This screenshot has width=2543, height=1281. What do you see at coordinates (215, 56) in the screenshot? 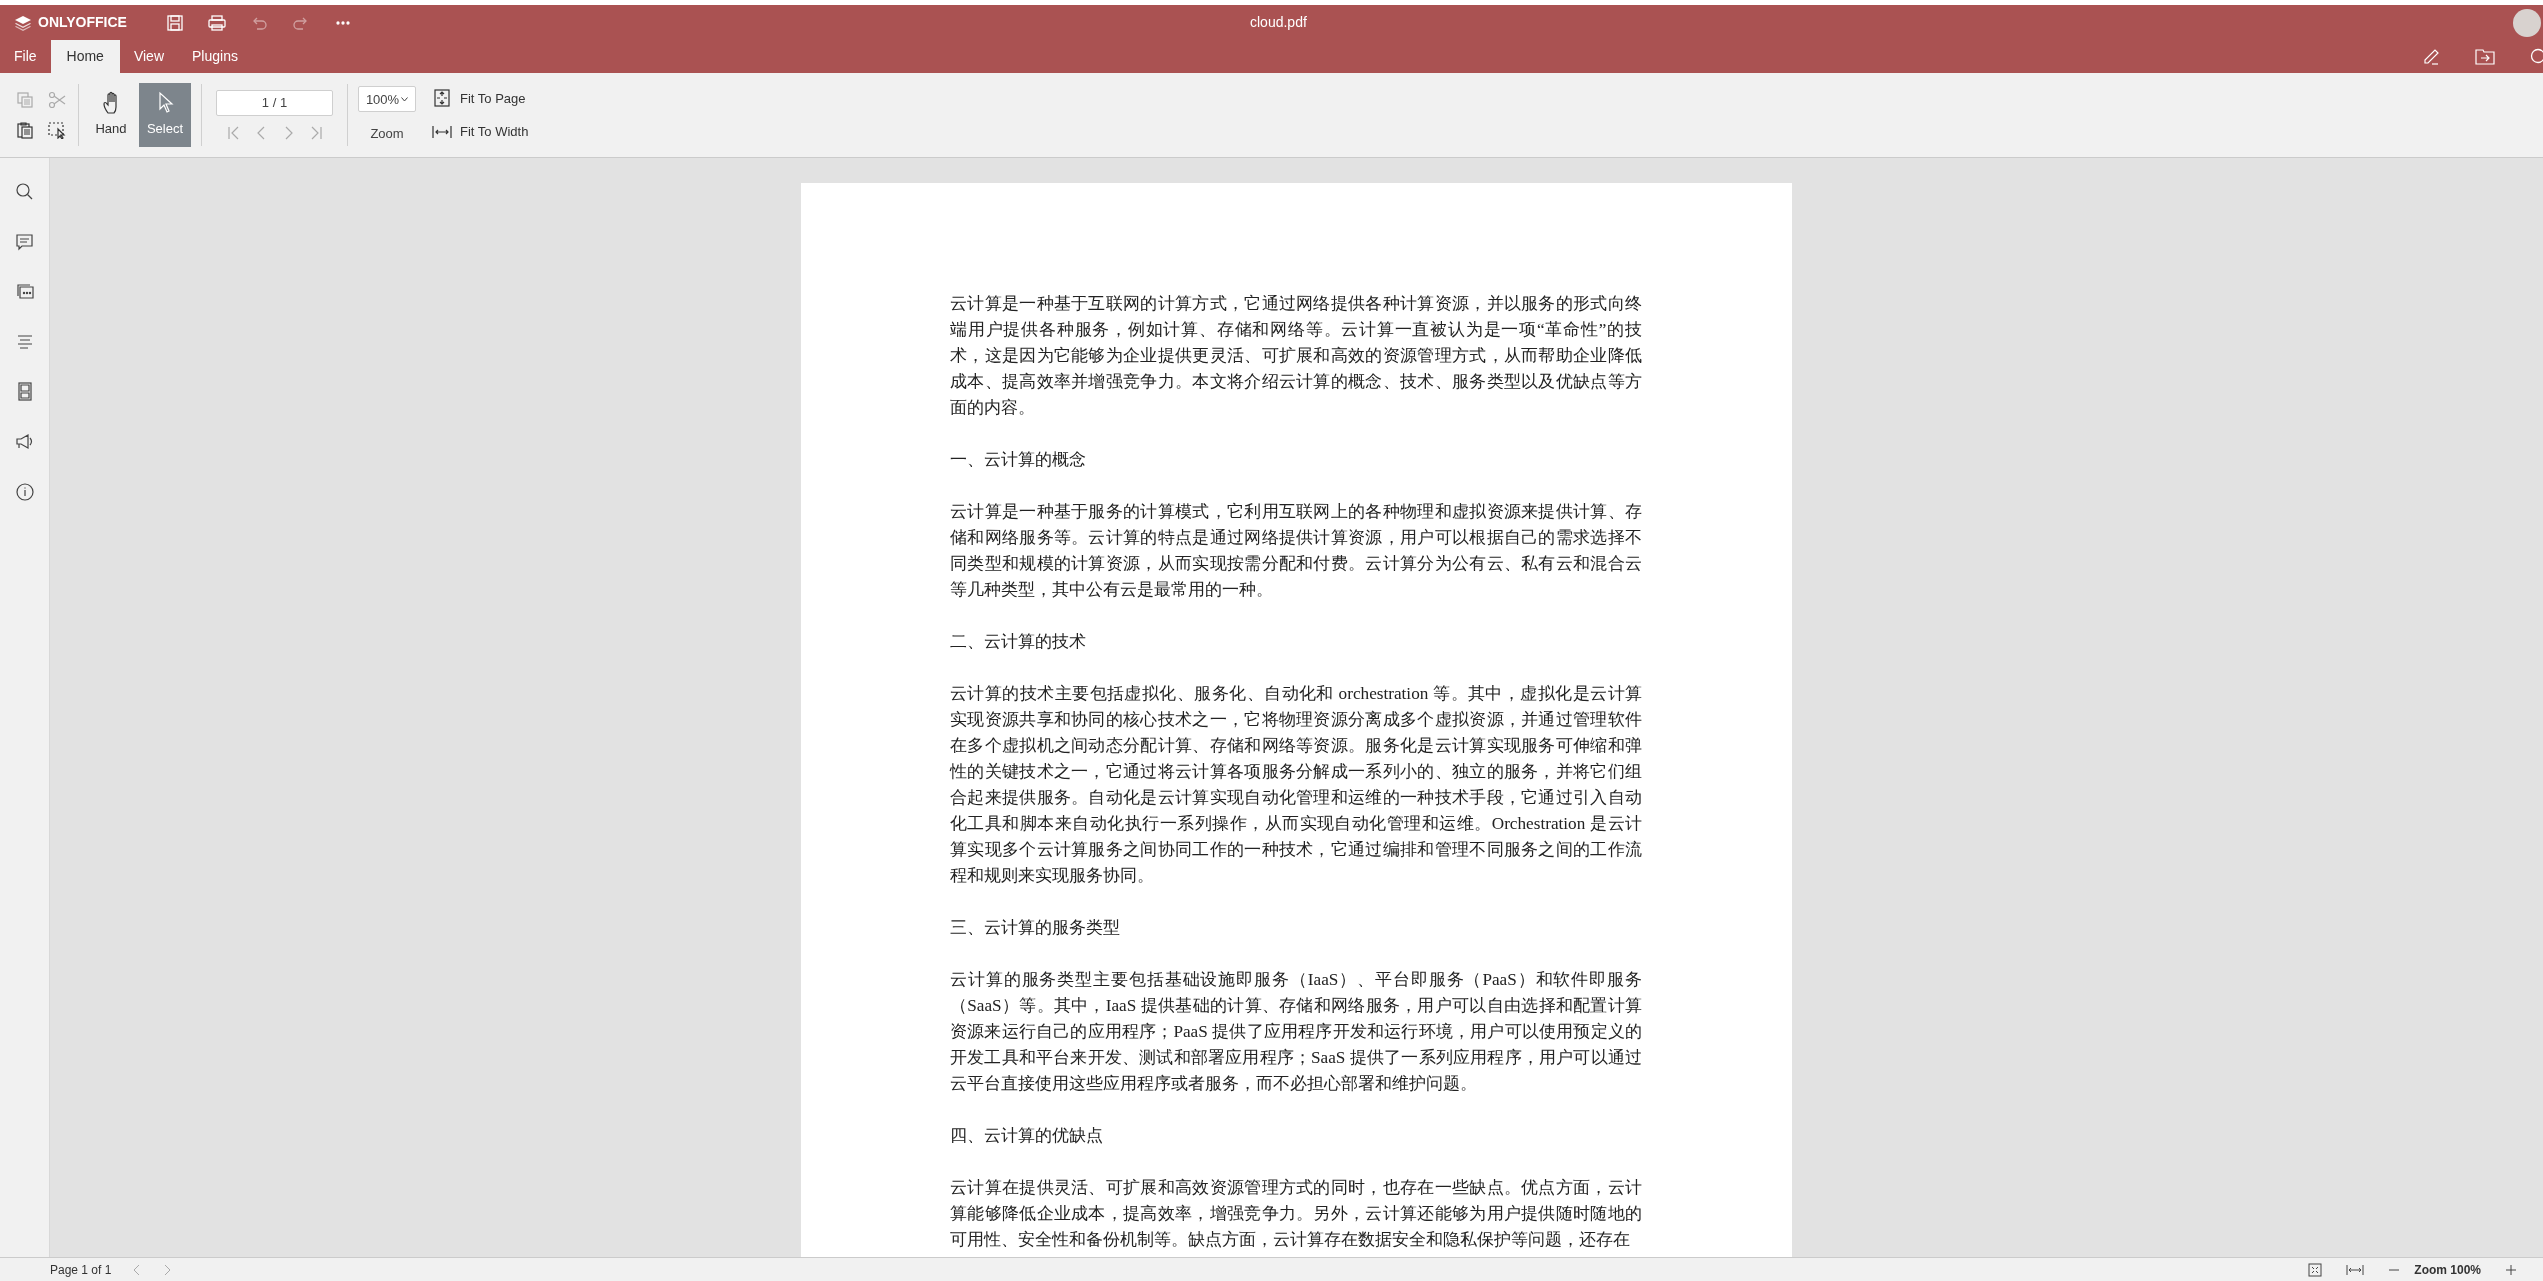
I see `menu-tab: Plugins` at bounding box center [215, 56].